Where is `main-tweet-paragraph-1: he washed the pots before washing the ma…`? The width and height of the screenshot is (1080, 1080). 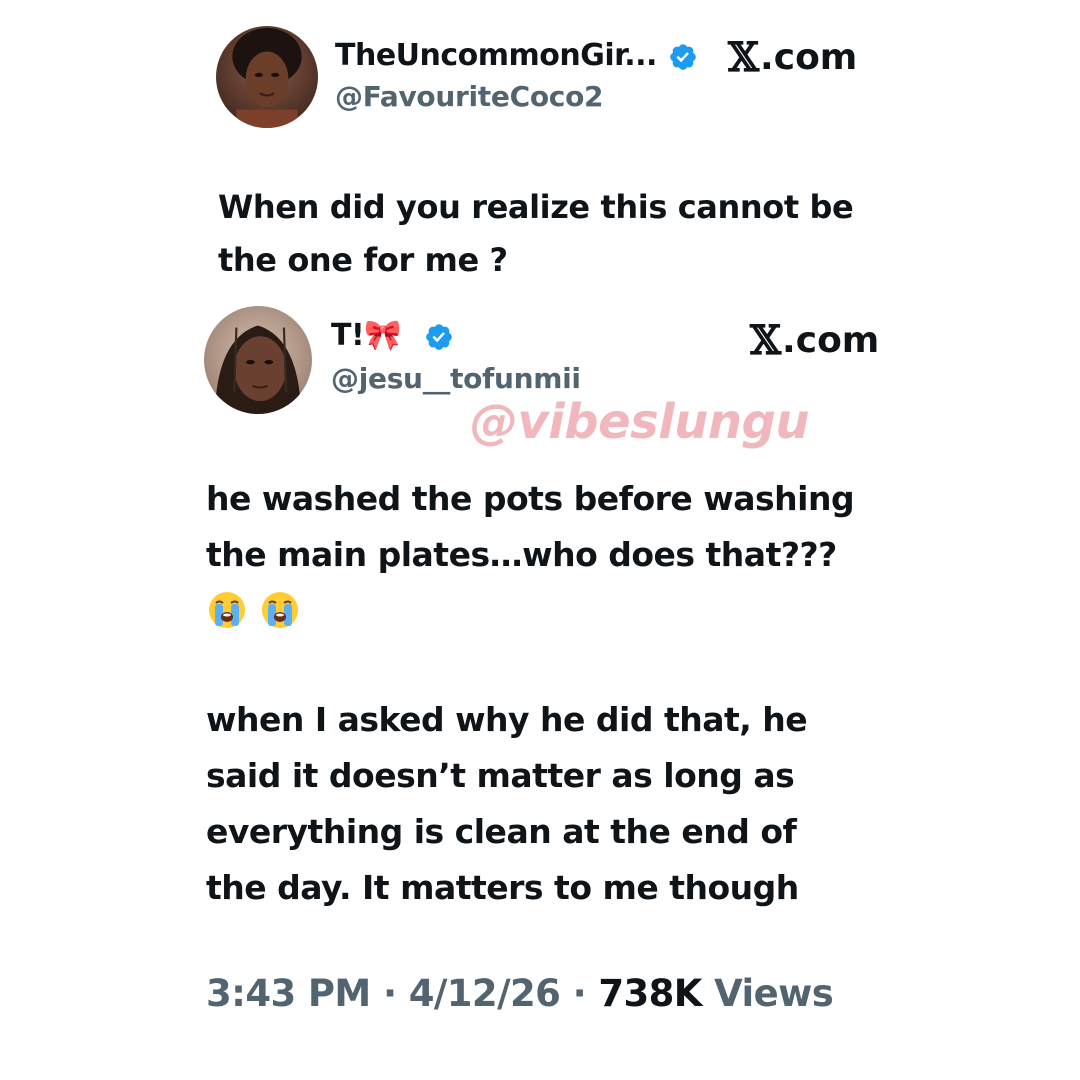 main-tweet-paragraph-1: he washed the pots before washing the ma… is located at coordinates (530, 527).